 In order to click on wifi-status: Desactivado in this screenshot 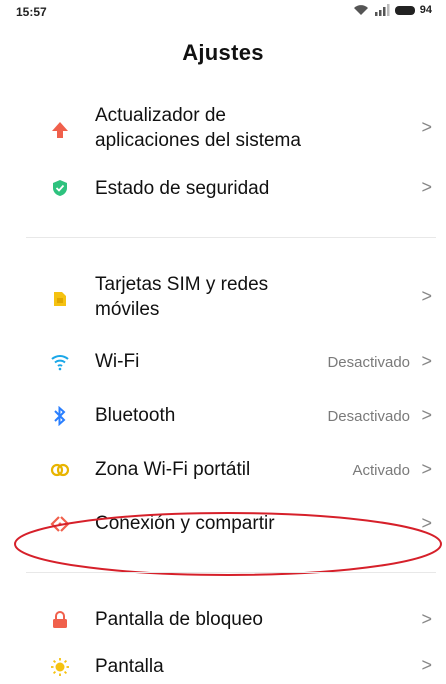, I will do `click(368, 362)`.